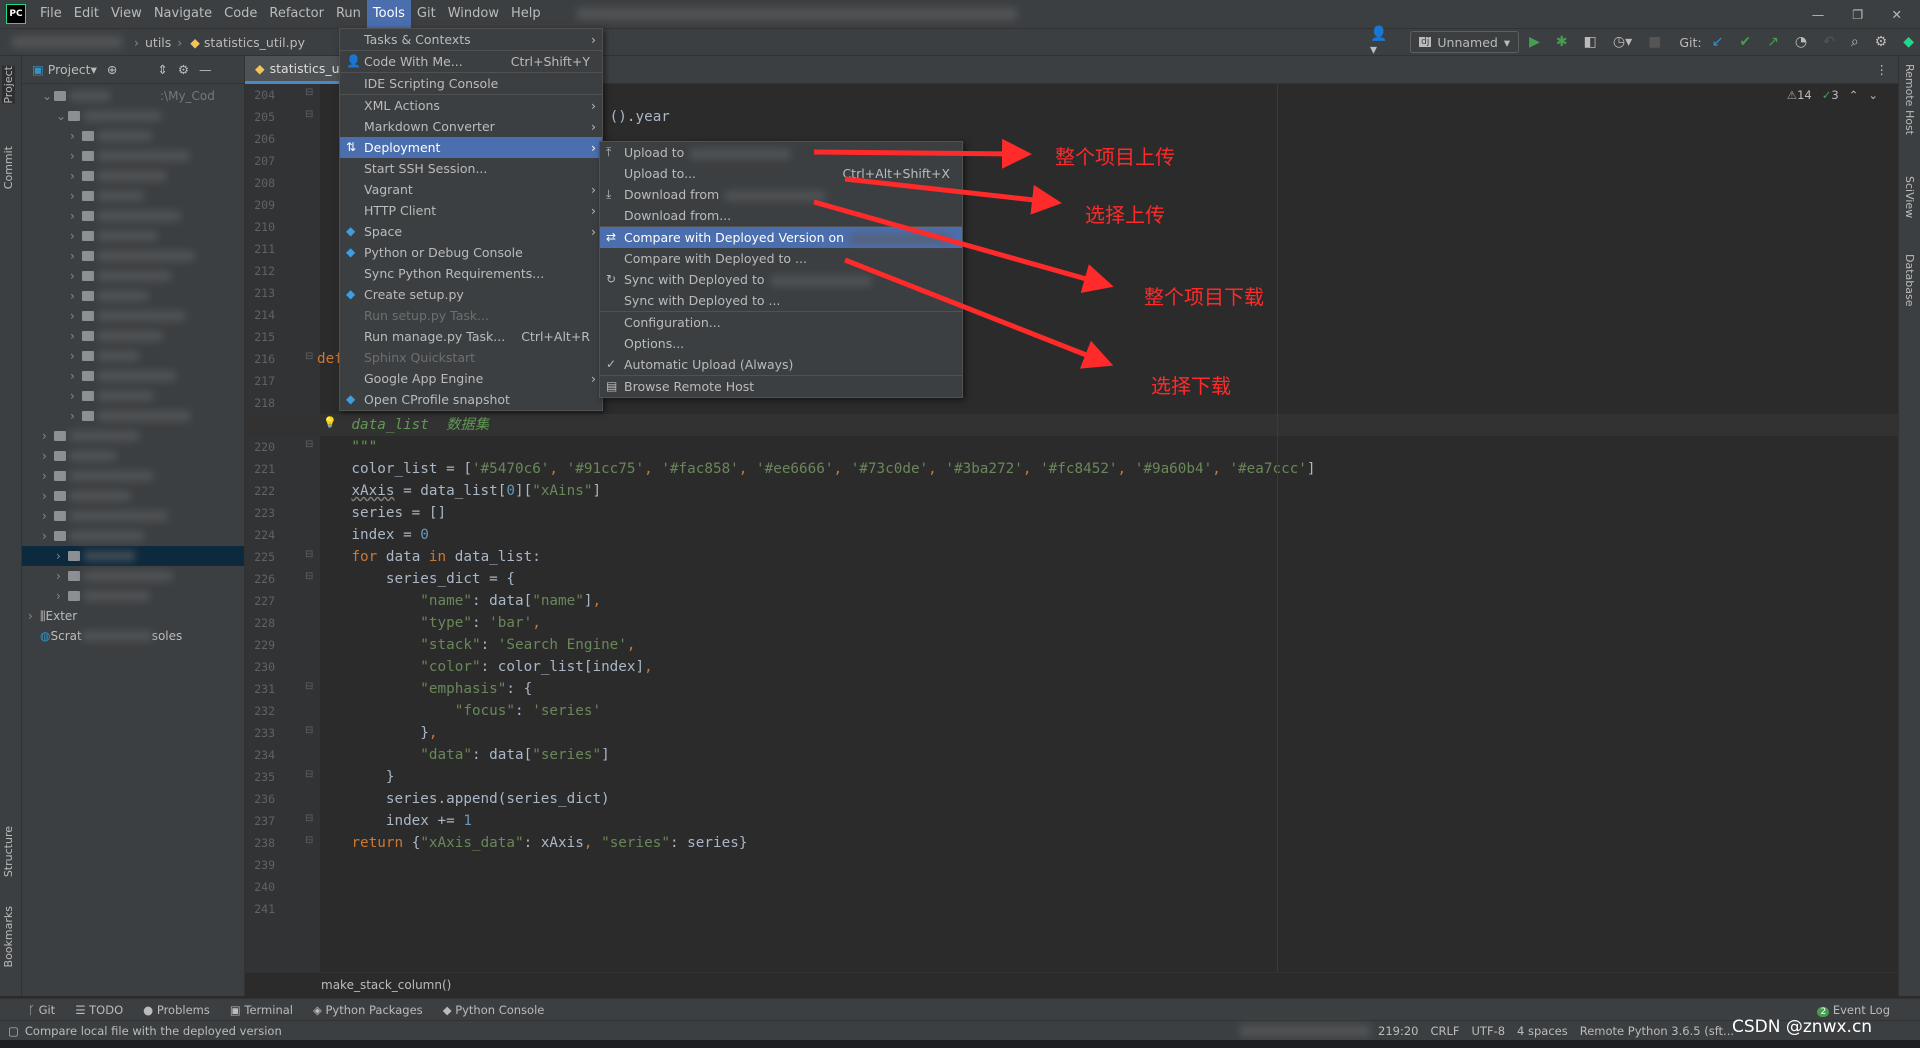 The width and height of the screenshot is (1920, 1048). I want to click on annotation-upload-select: 选择上传, so click(1125, 215).